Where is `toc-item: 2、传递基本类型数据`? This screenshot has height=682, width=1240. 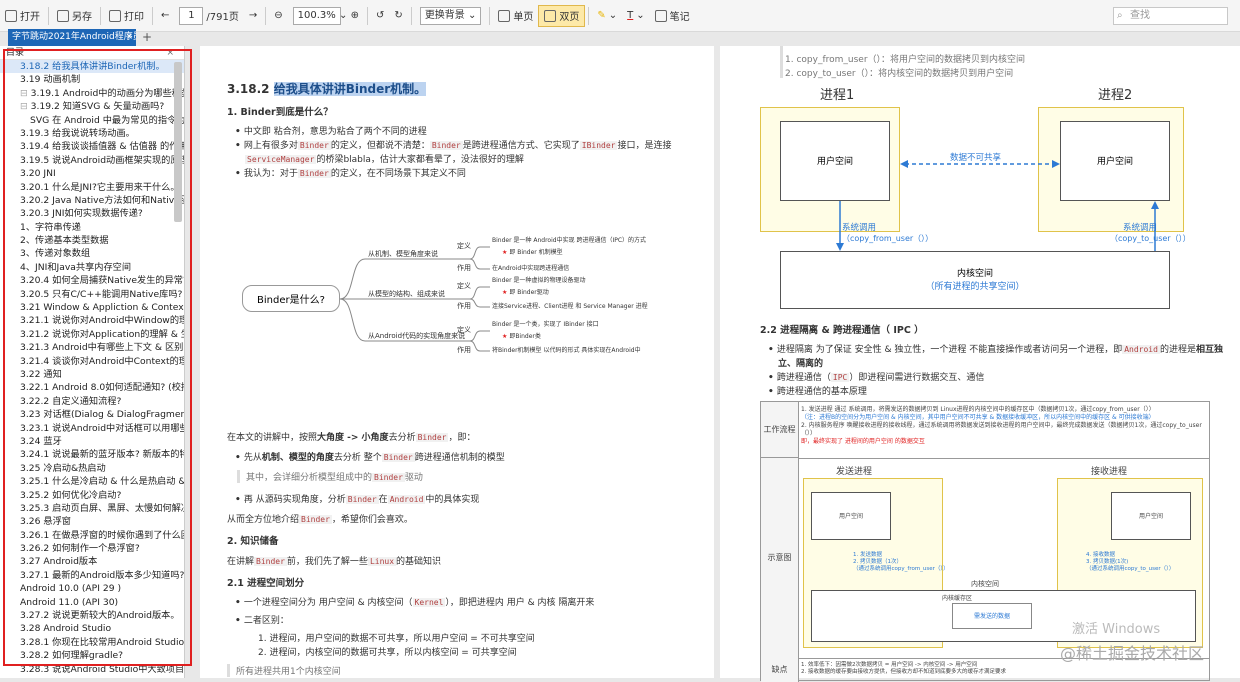 toc-item: 2、传递基本类型数据 is located at coordinates (92, 240).